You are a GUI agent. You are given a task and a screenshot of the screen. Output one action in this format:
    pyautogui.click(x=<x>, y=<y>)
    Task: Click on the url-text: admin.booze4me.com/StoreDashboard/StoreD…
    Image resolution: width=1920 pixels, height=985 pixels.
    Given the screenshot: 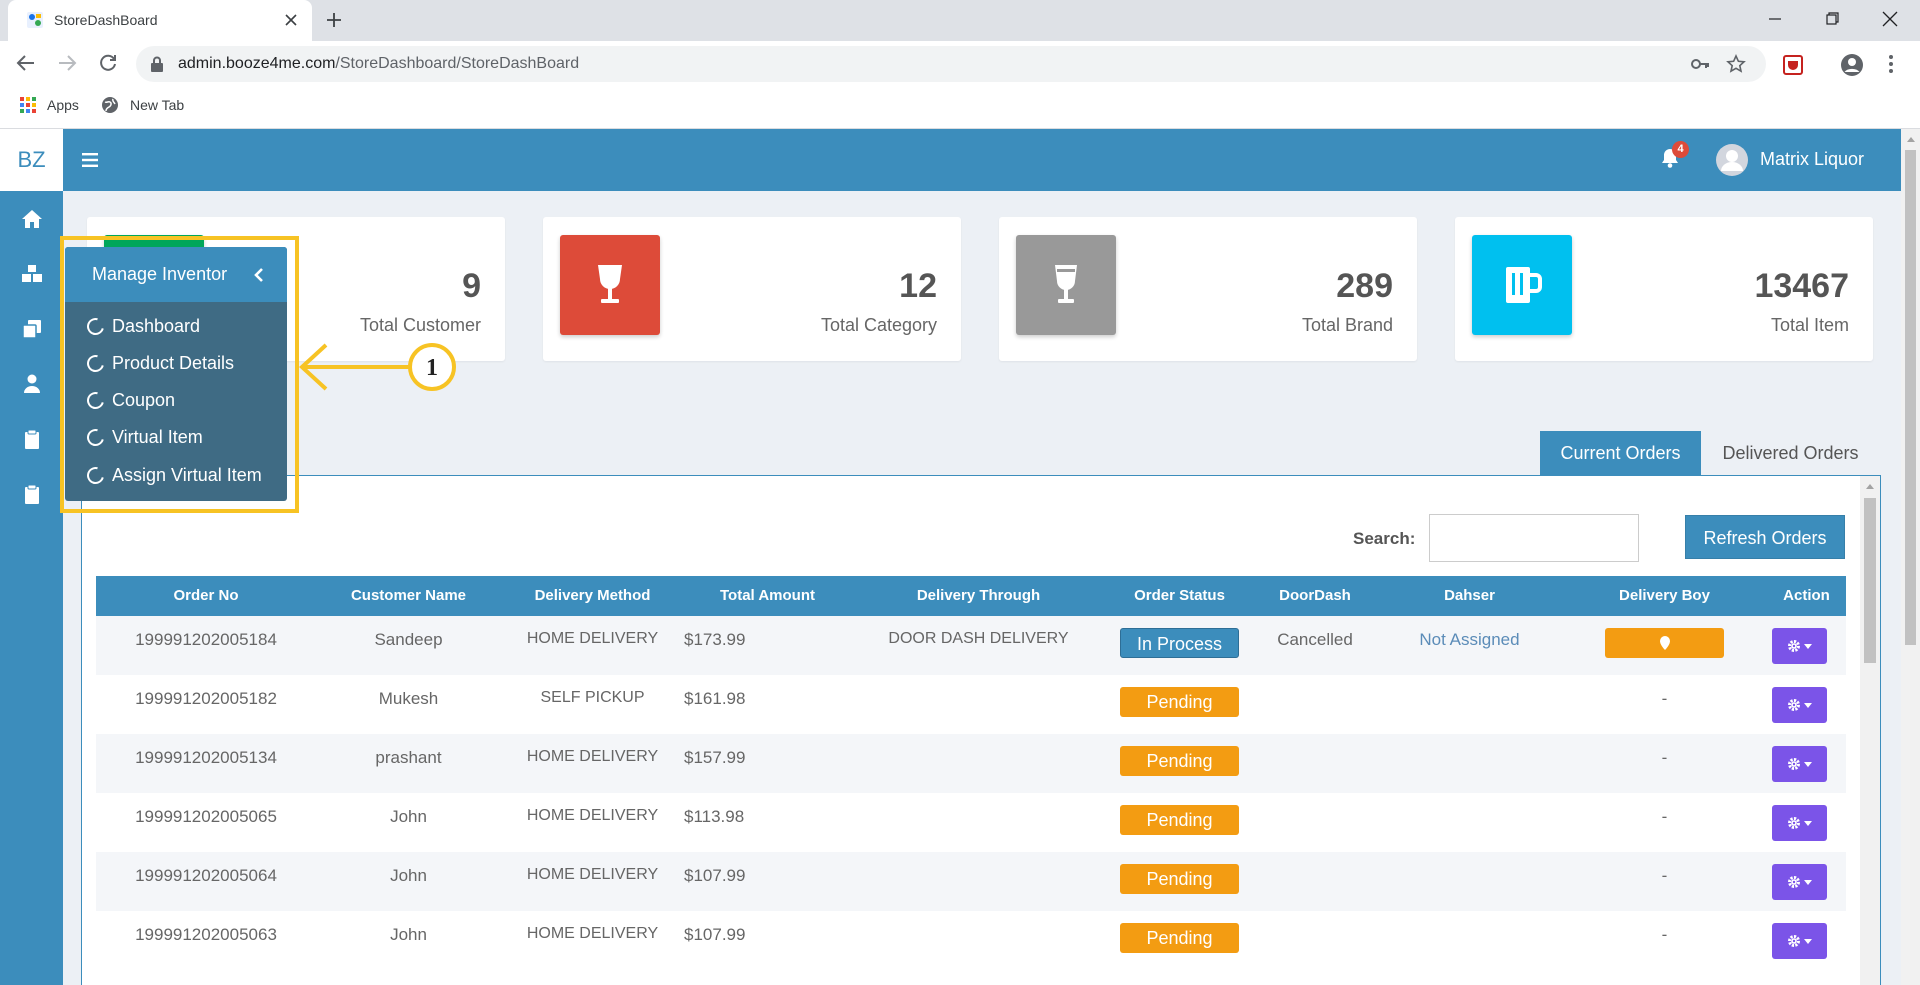 What is the action you would take?
    pyautogui.click(x=378, y=64)
    